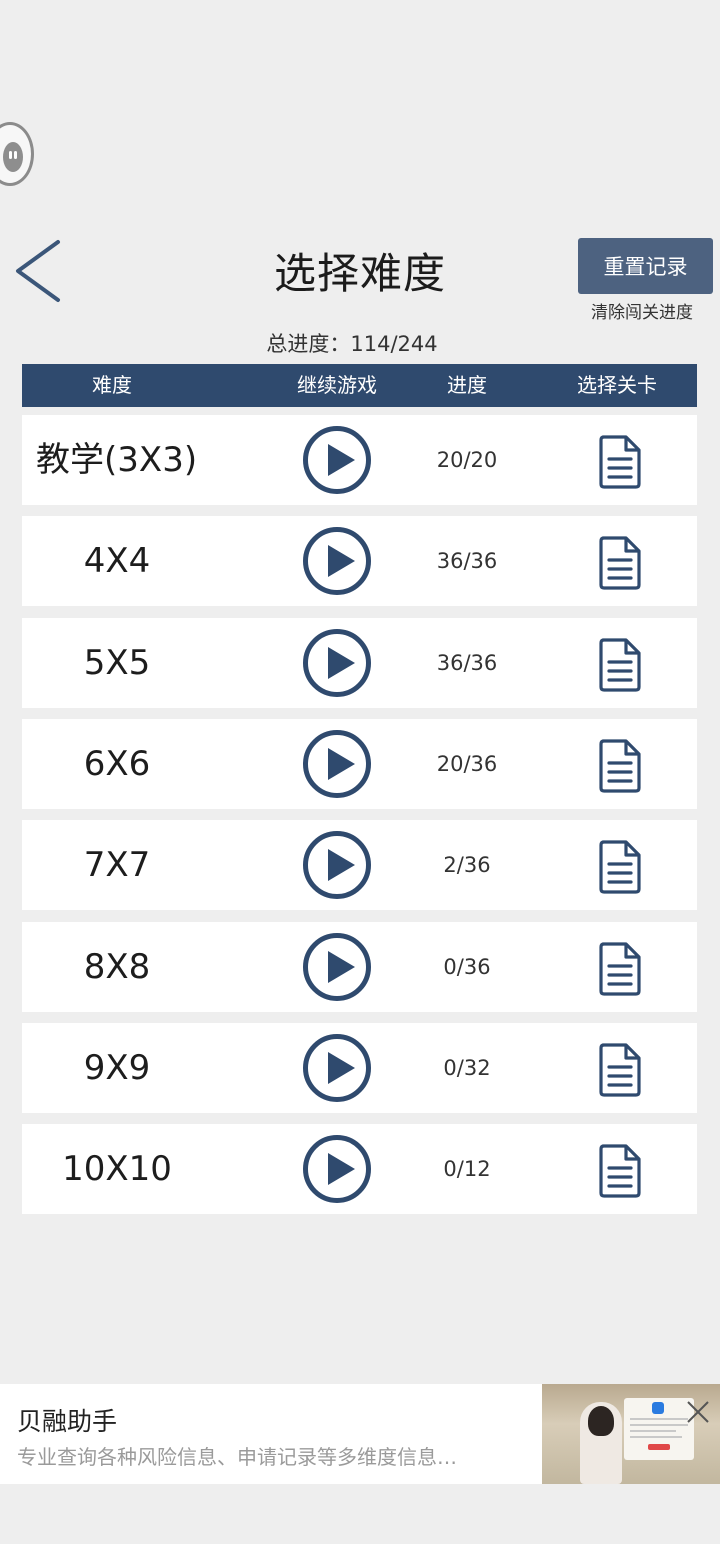 Image resolution: width=720 pixels, height=1544 pixels. I want to click on difficulty-name: 7X7, so click(117, 865).